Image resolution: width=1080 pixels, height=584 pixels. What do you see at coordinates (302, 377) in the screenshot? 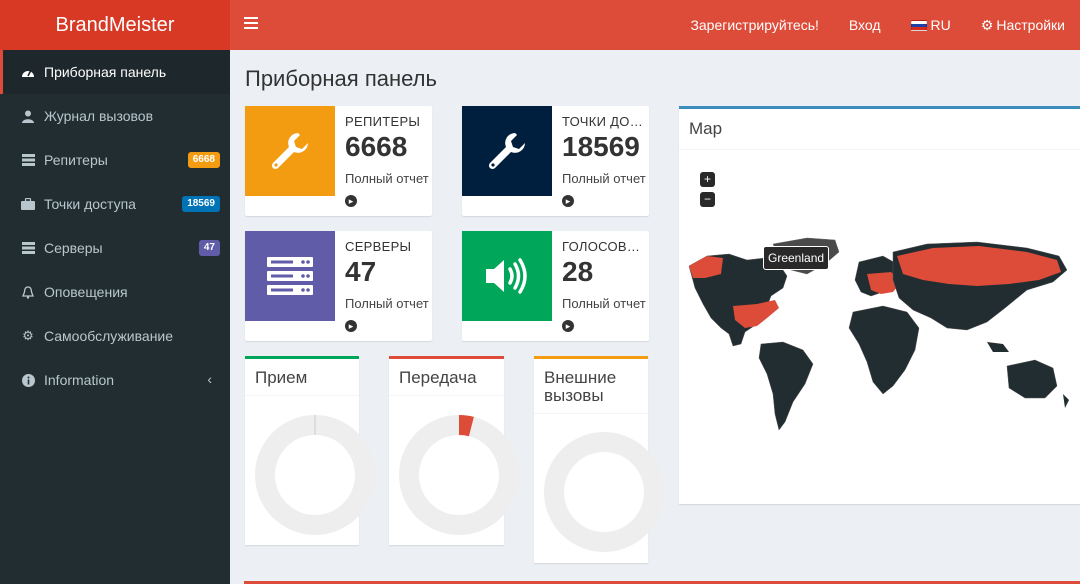
I see `box-title: Прием` at bounding box center [302, 377].